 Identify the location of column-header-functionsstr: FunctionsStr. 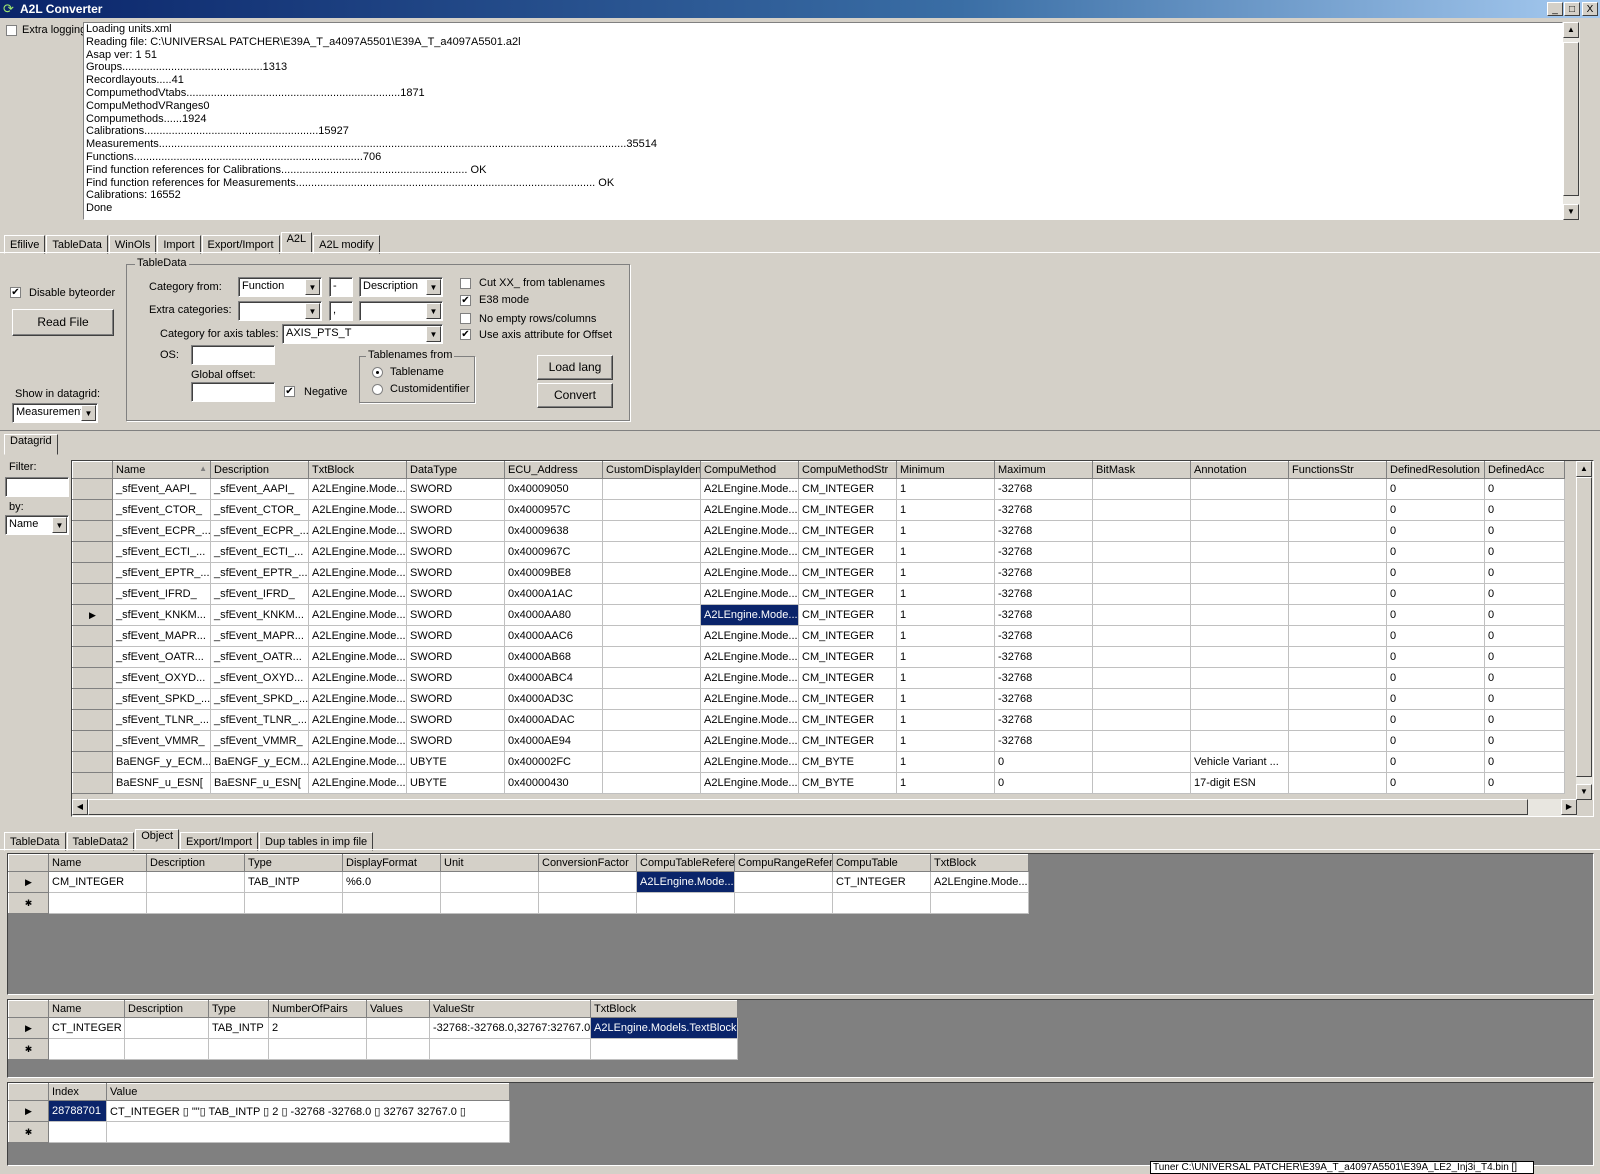
(1337, 470).